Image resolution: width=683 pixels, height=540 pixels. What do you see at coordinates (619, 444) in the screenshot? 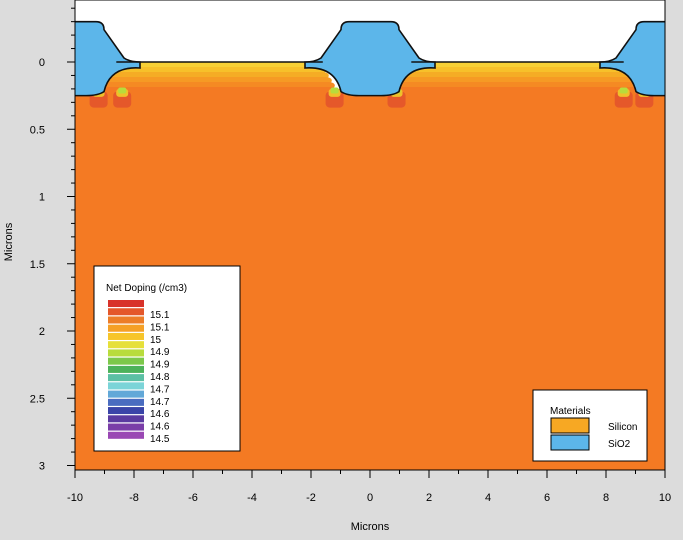
I see `material-label: SiO2` at bounding box center [619, 444].